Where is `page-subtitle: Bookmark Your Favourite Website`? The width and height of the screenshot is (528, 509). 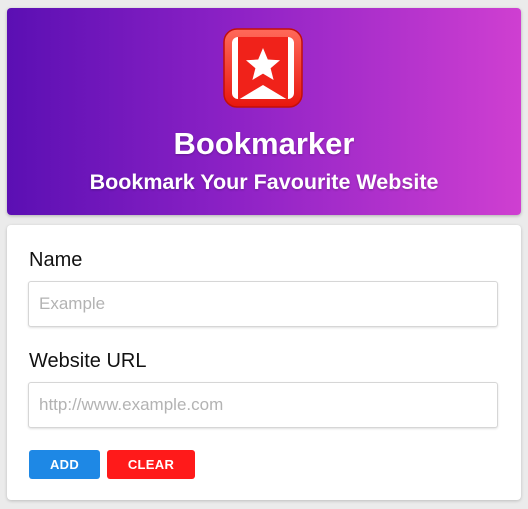
page-subtitle: Bookmark Your Favourite Website is located at coordinates (264, 182).